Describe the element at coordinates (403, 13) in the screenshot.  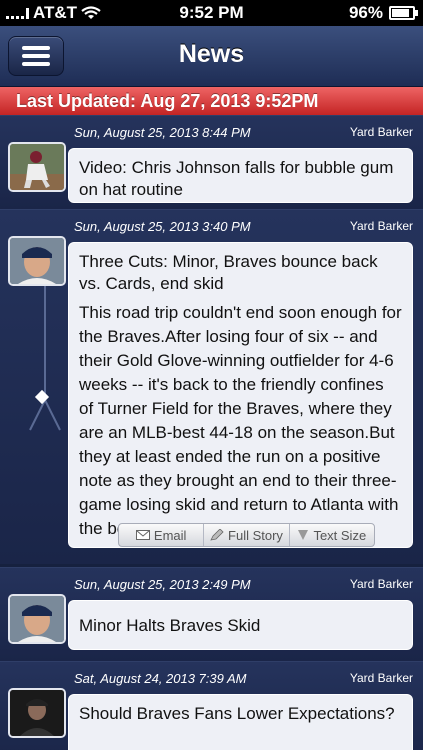
I see `battery-icon` at that location.